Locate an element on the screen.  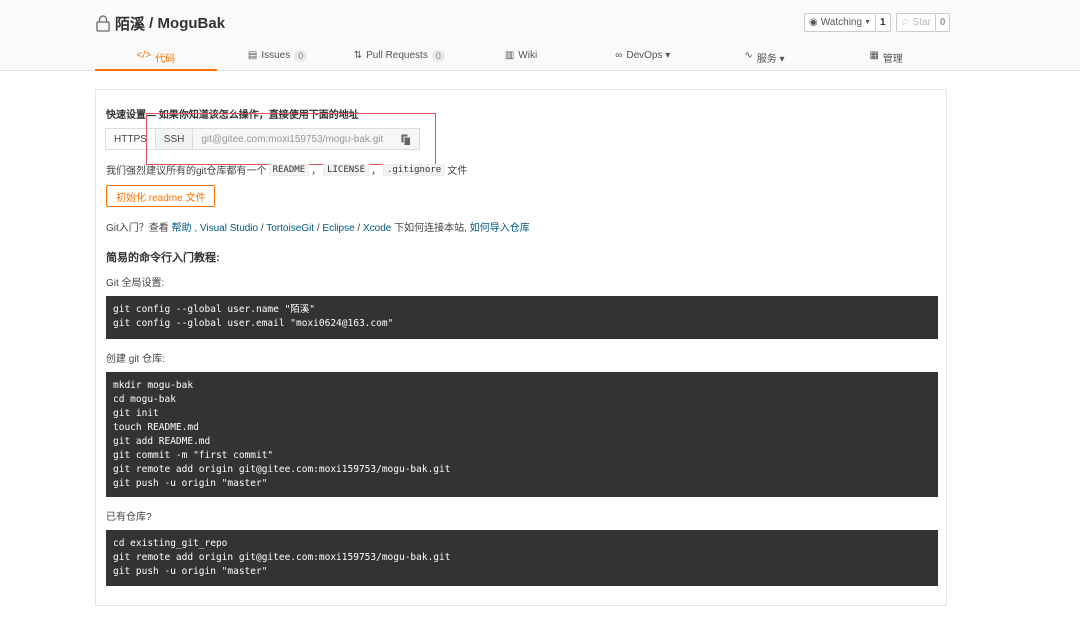
manage-icon: ▦ is located at coordinates (874, 55).